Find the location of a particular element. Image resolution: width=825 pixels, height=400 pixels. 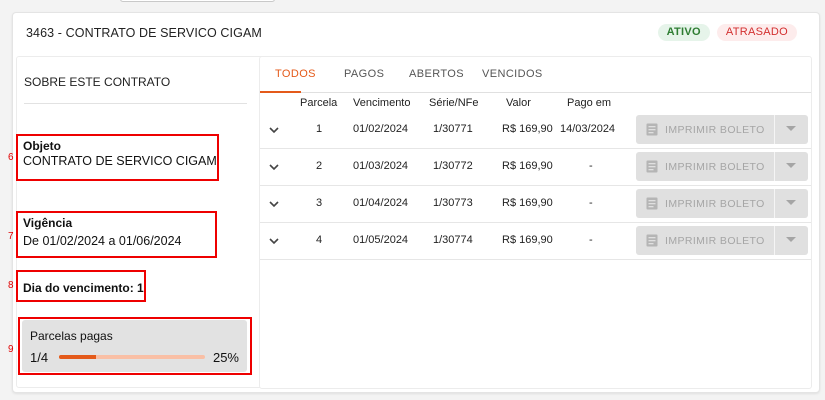

cell-parcela: 2 is located at coordinates (319, 166).